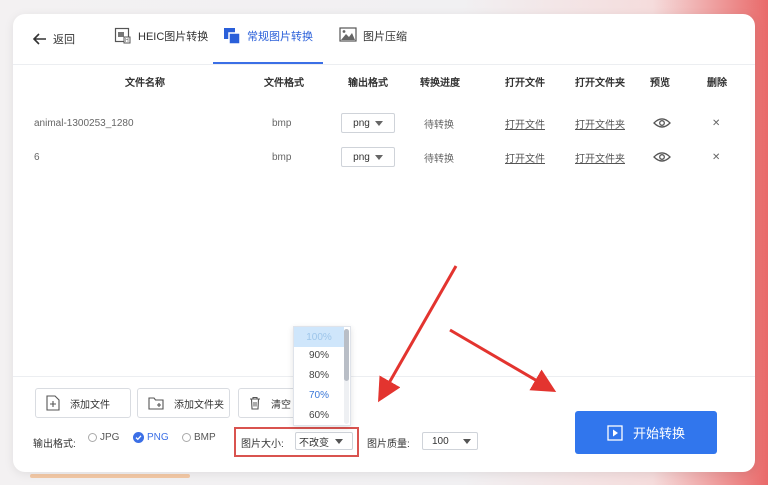 This screenshot has width=768, height=485. What do you see at coordinates (84, 123) in the screenshot?
I see `file-name: animal-1300253_1280` at bounding box center [84, 123].